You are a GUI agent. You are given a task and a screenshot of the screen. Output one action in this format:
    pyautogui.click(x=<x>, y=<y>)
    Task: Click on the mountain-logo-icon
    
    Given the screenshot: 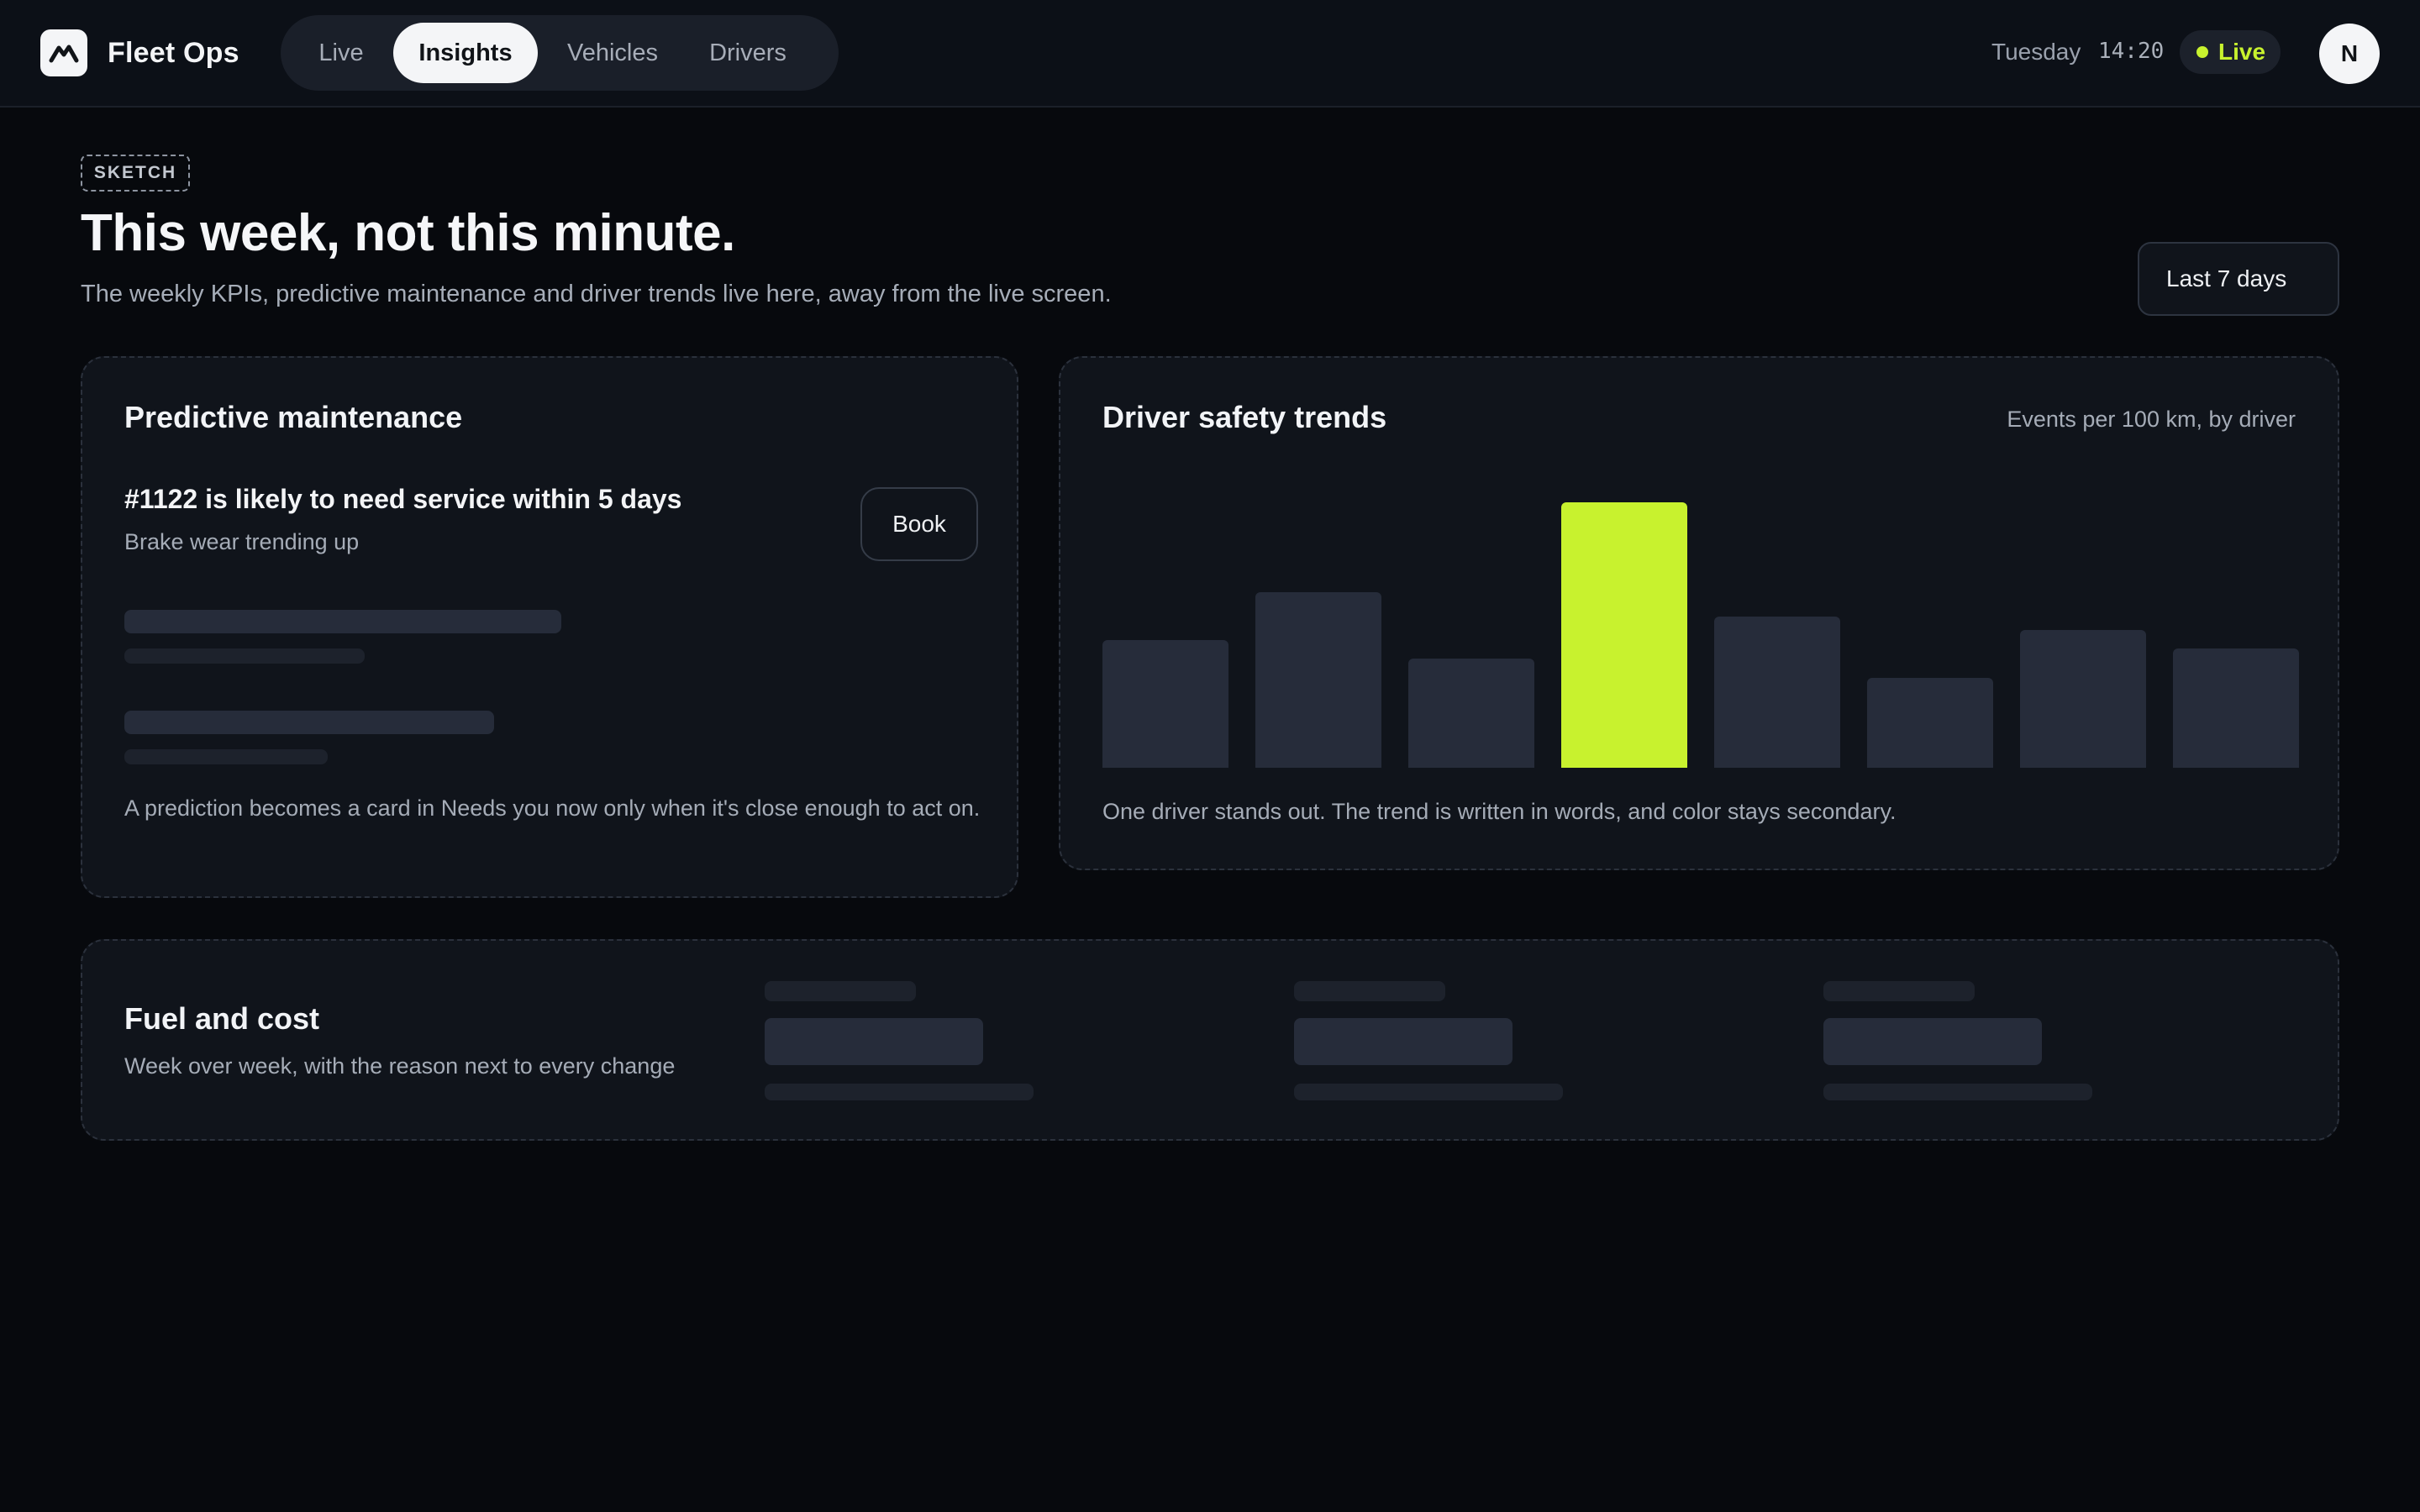 What is the action you would take?
    pyautogui.click(x=64, y=52)
    